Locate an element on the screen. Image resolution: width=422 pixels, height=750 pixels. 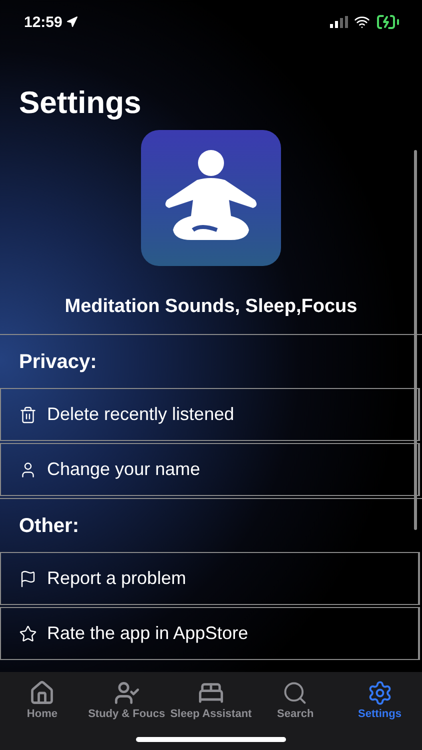
bed-icon is located at coordinates (211, 693).